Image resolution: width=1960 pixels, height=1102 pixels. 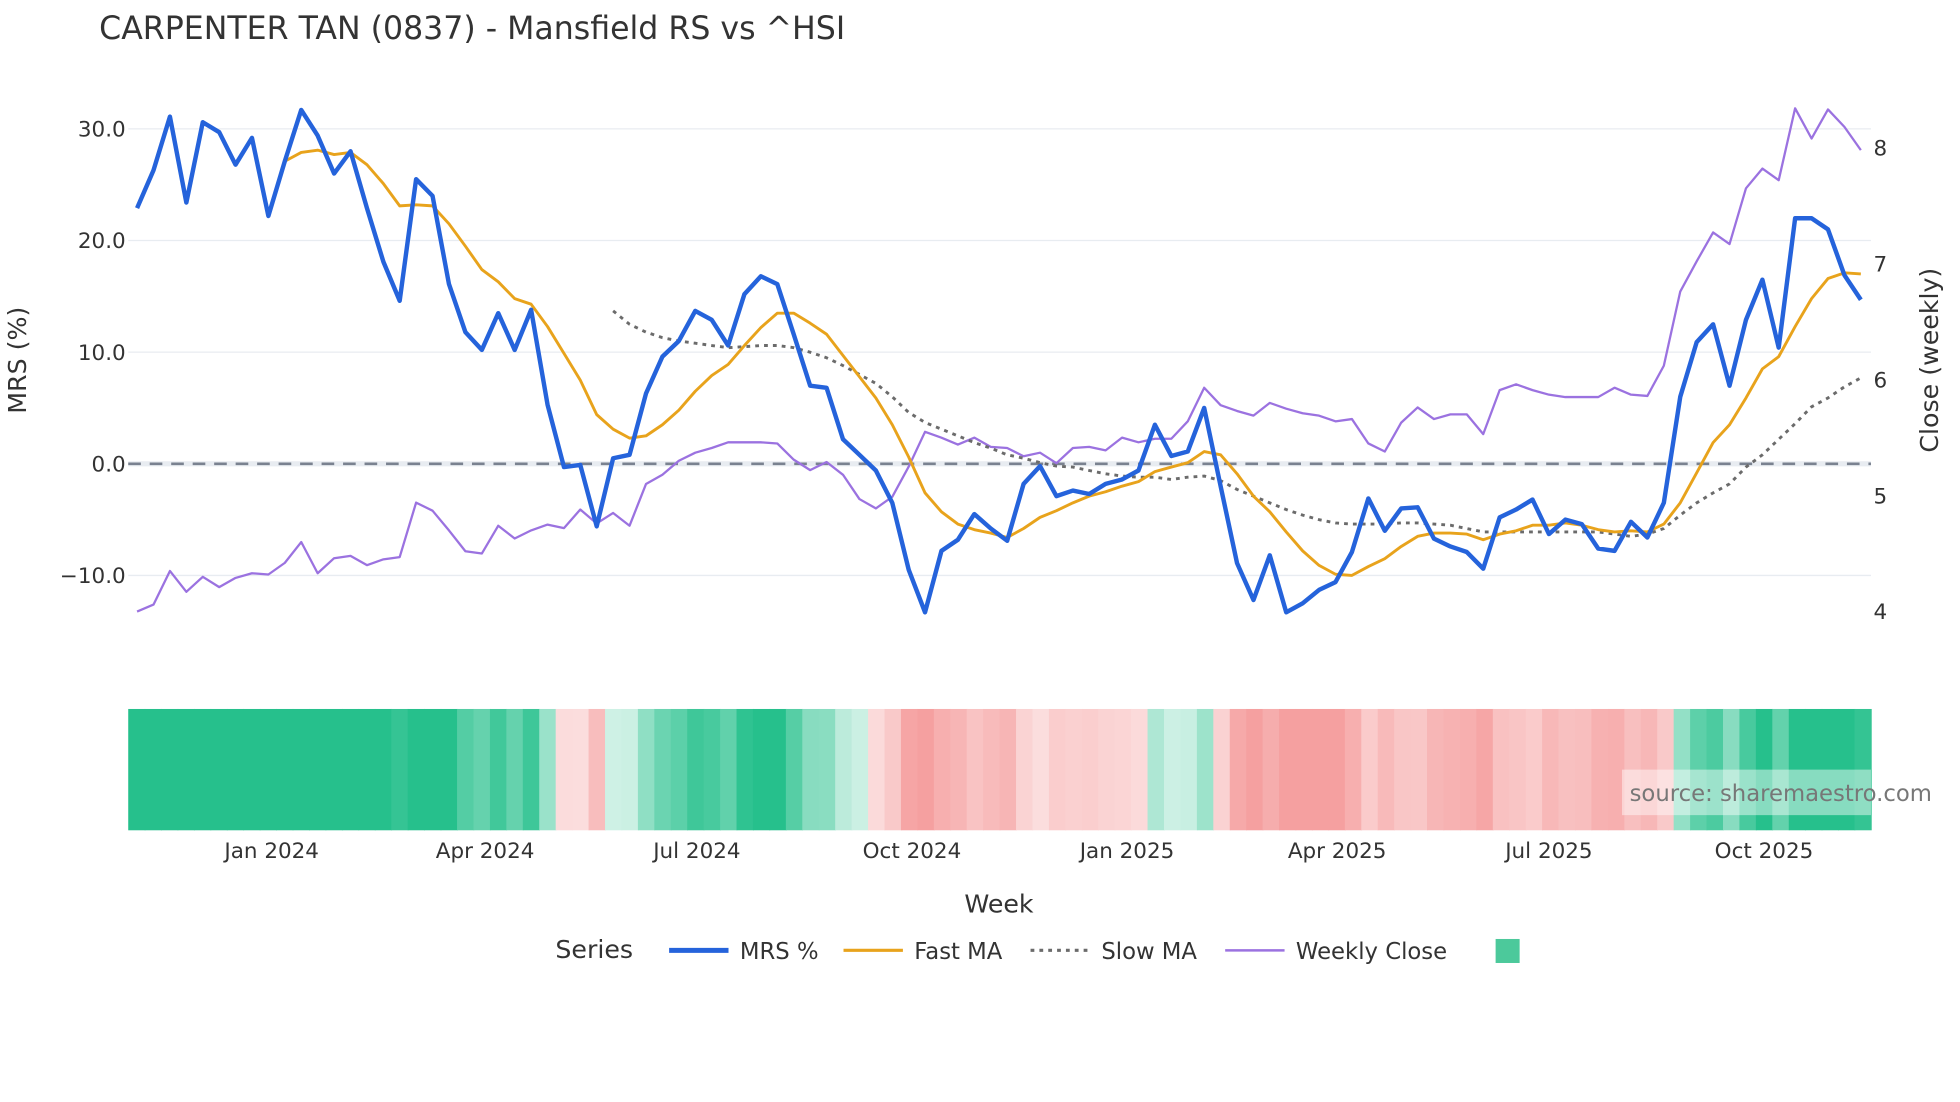 I want to click on legend-label: Fast MA, so click(x=958, y=952).